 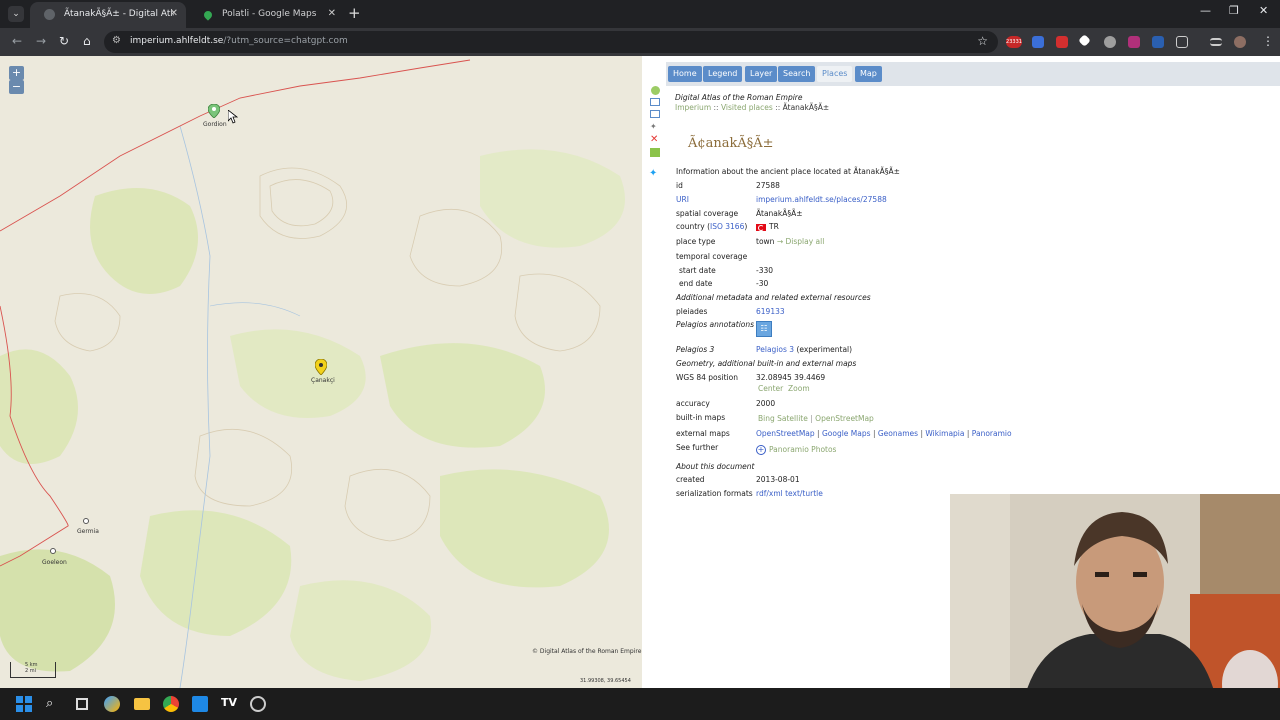 I want to click on uri-link: imperium.ahlfeldt.se/places/27588, so click(x=821, y=199).